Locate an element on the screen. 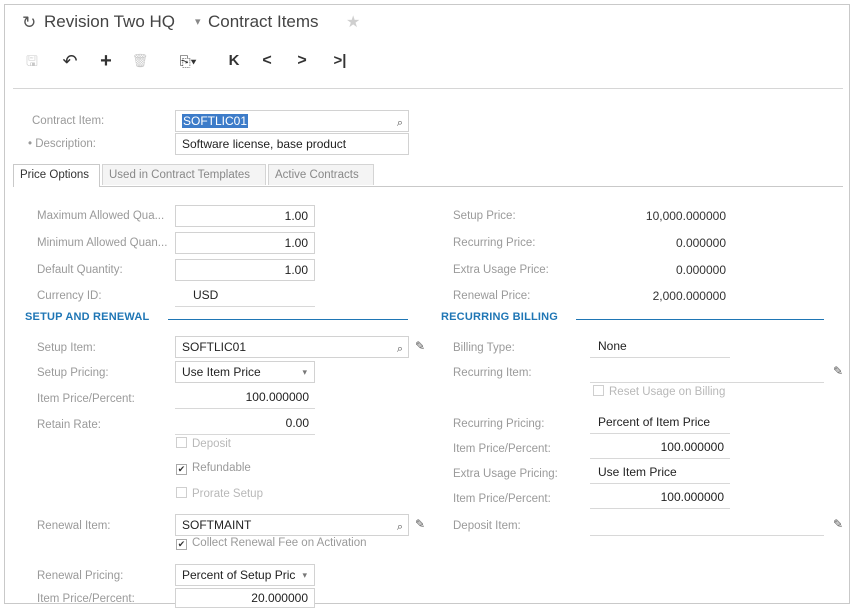  setup-price-label: Setup Price: is located at coordinates (484, 216).